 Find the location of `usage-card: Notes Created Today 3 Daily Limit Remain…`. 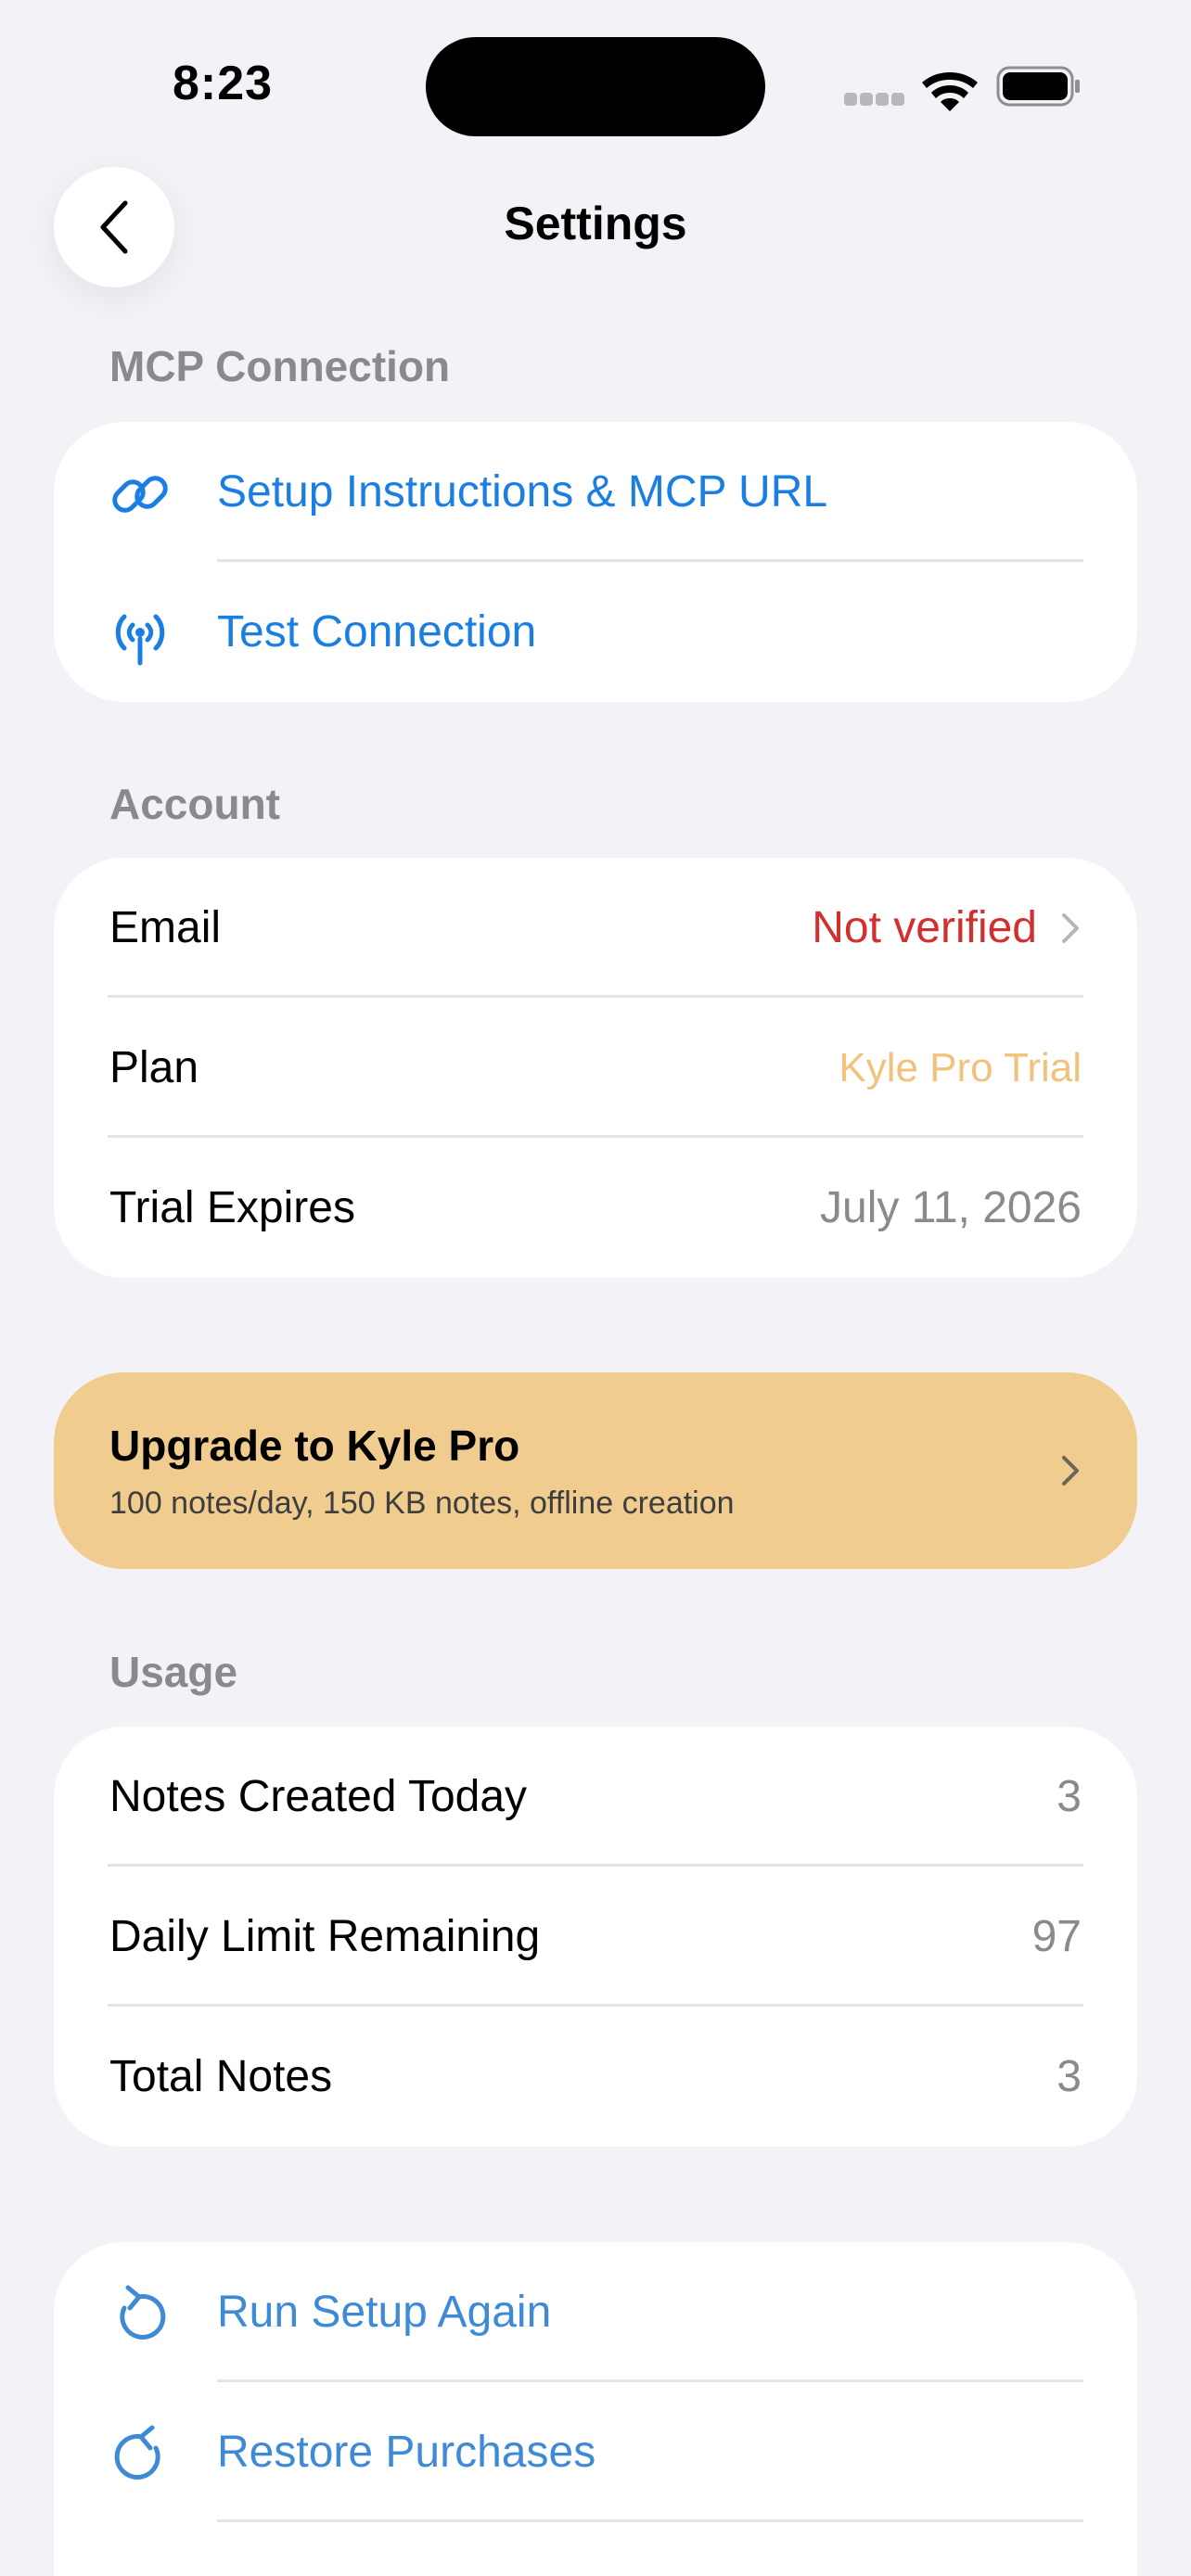

usage-card: Notes Created Today 3 Daily Limit Remain… is located at coordinates (595, 1937).